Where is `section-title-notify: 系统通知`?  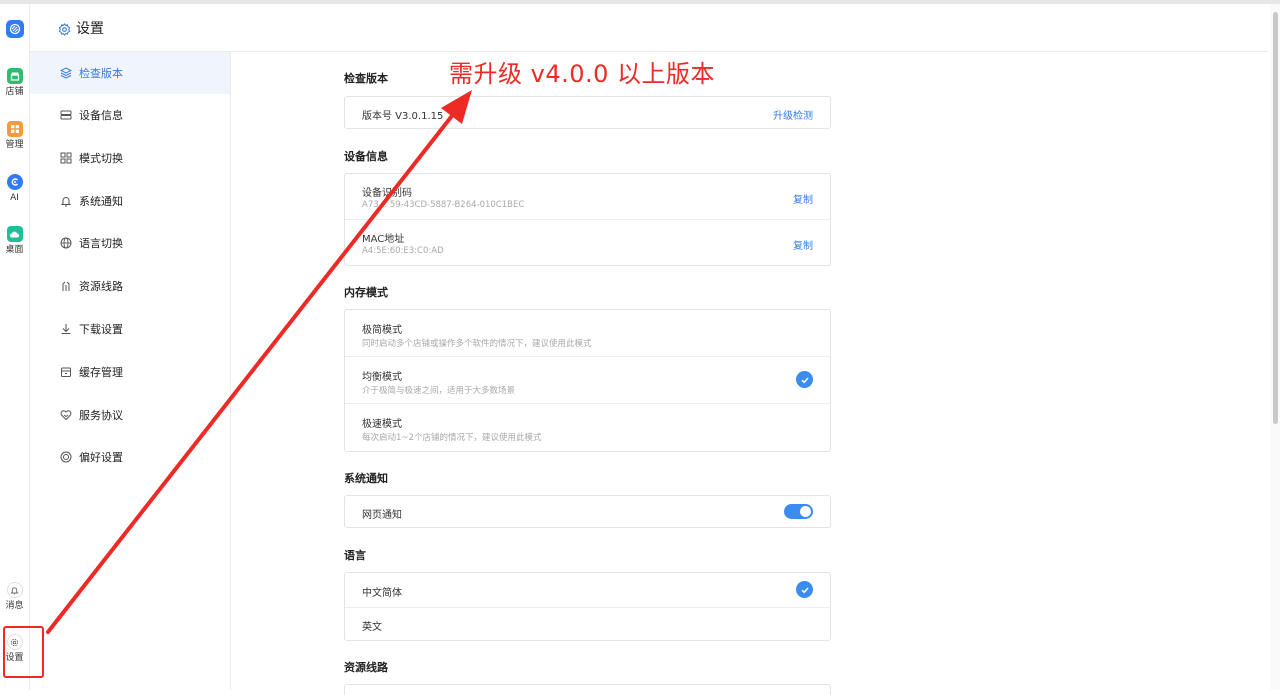
section-title-notify: 系统通知 is located at coordinates (366, 478).